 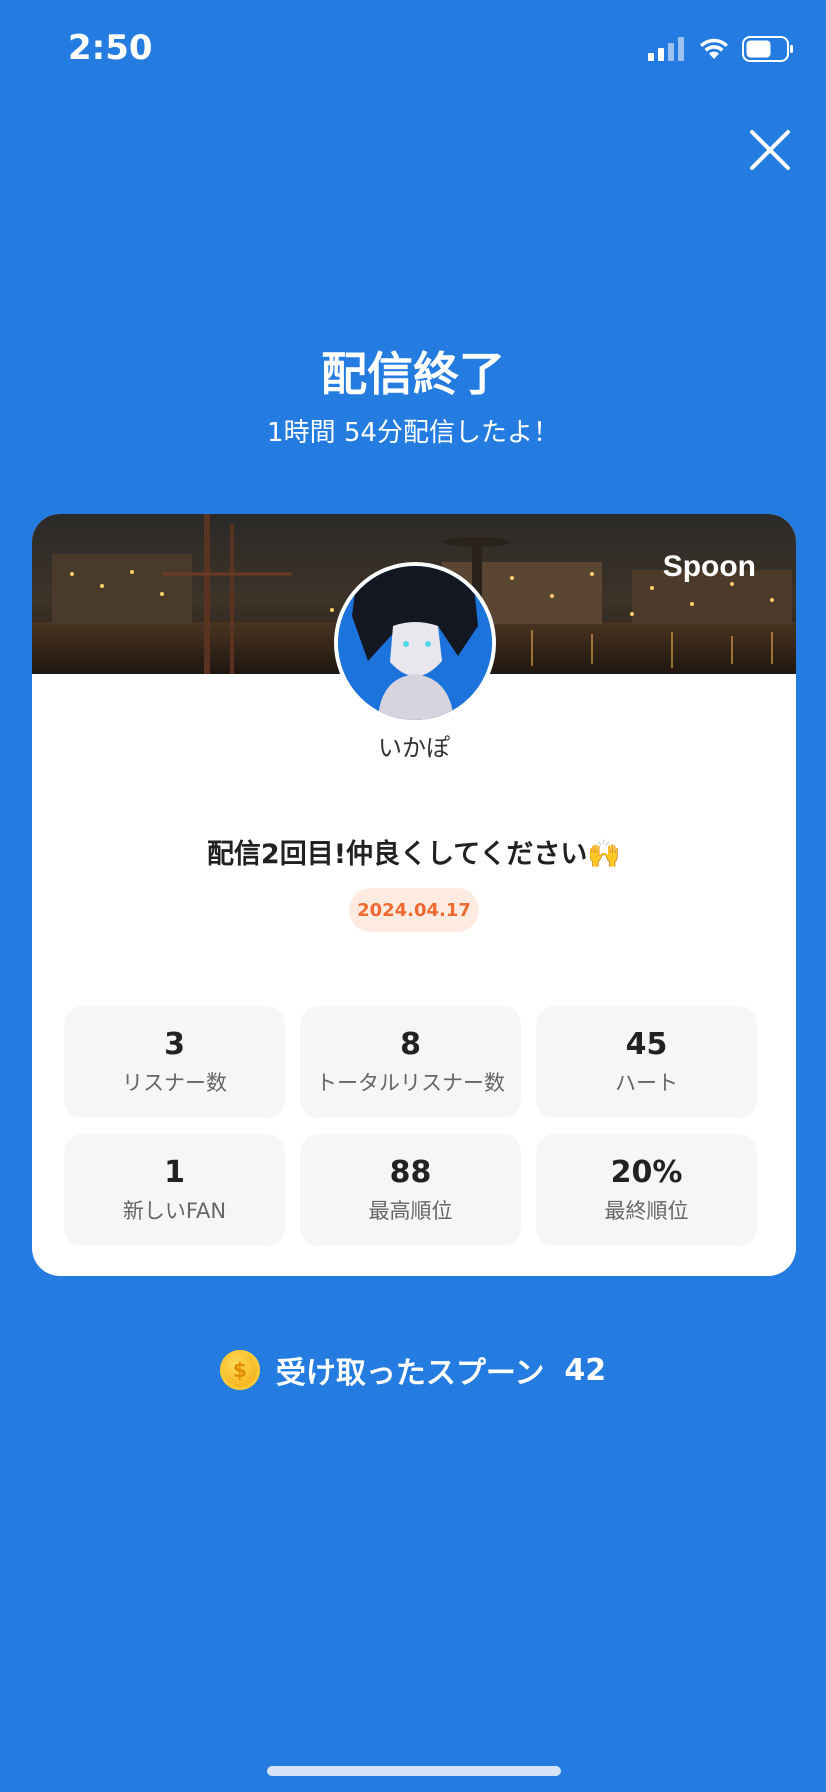 What do you see at coordinates (174, 1044) in the screenshot?
I see `stat-value: 3` at bounding box center [174, 1044].